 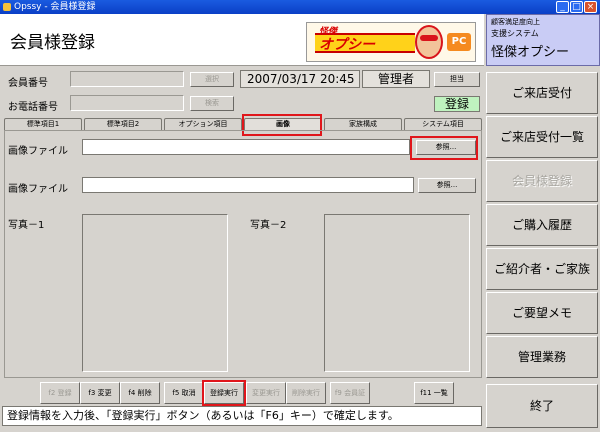 What do you see at coordinates (562, 7) in the screenshot?
I see `minimize-button: _` at bounding box center [562, 7].